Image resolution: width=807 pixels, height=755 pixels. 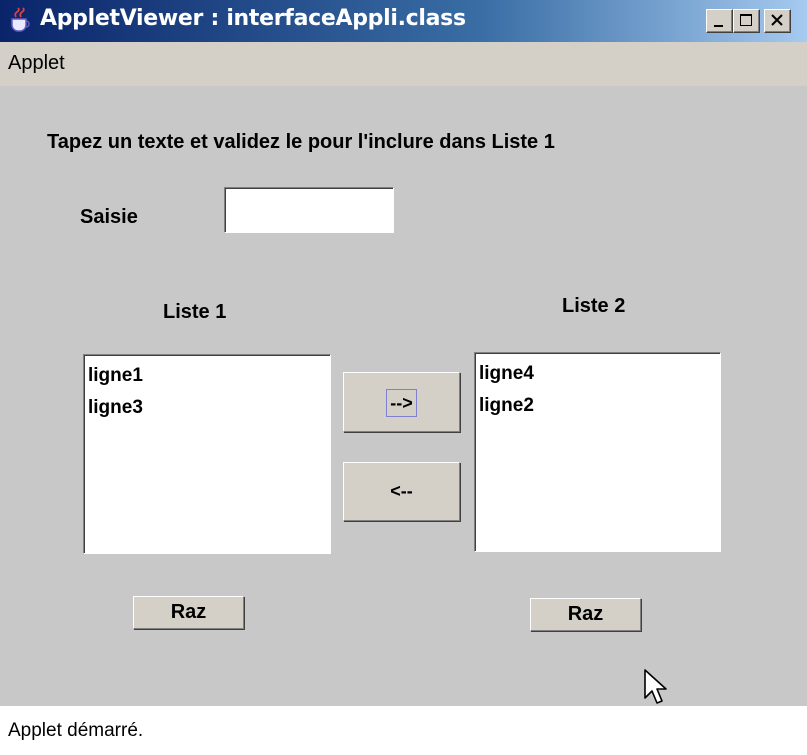 I want to click on saisie-input, so click(x=309, y=210).